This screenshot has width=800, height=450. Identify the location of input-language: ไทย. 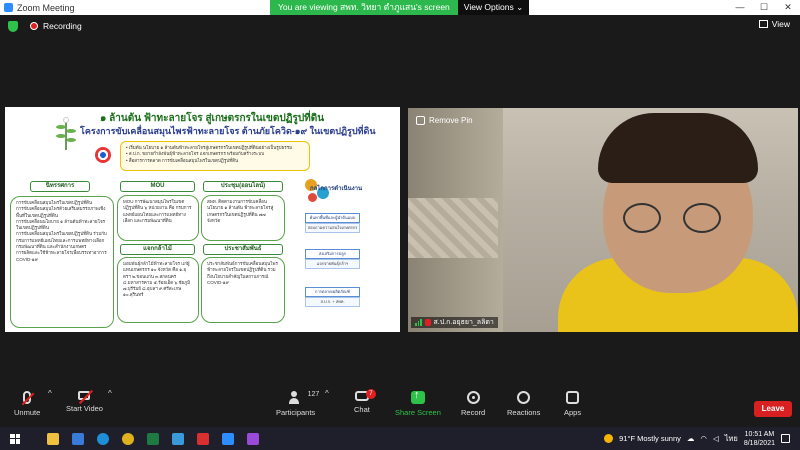
(731, 439).